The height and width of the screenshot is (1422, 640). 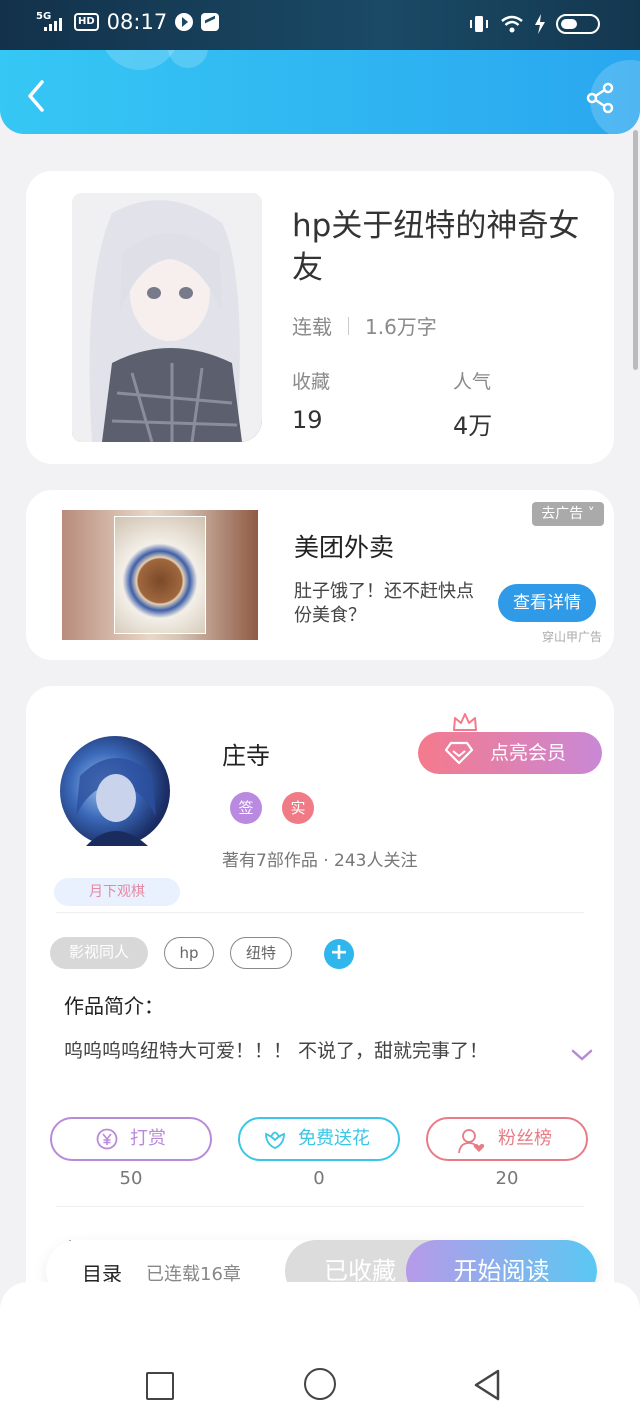 What do you see at coordinates (246, 808) in the screenshot?
I see `signed-badge: 签` at bounding box center [246, 808].